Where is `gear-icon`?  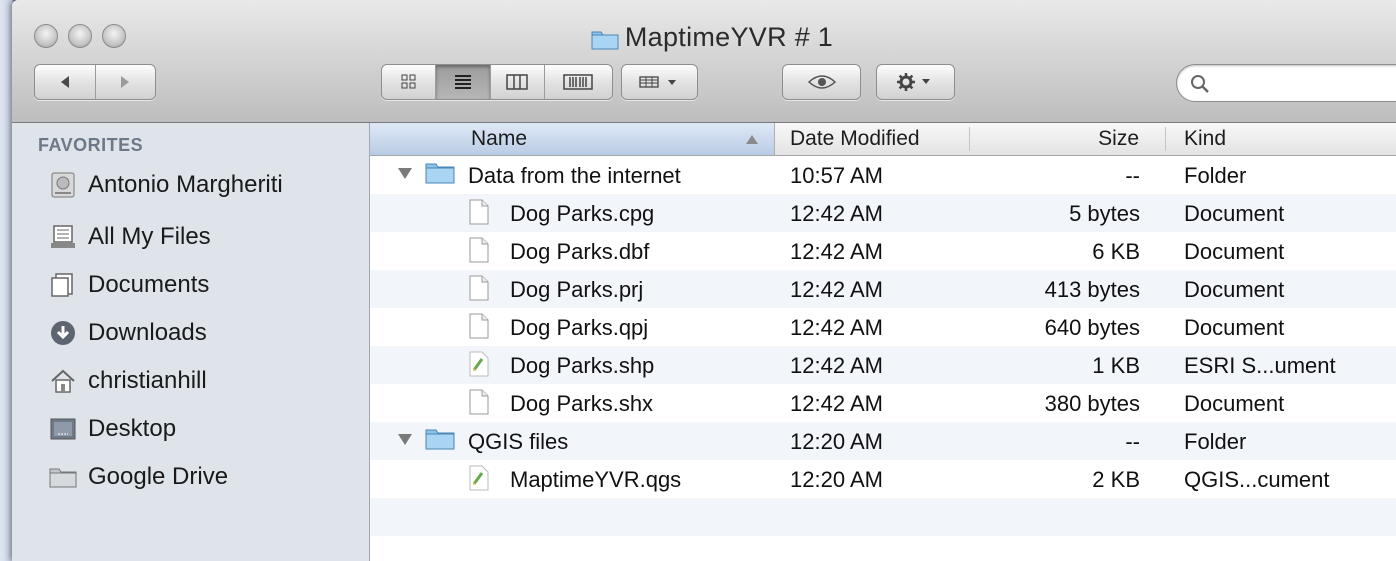
gear-icon is located at coordinates (913, 82).